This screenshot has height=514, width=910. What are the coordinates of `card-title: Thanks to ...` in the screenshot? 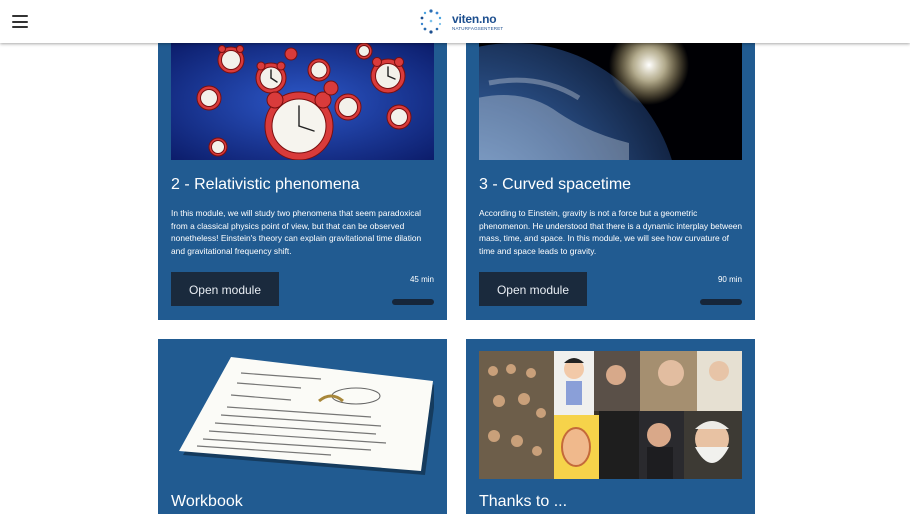 It's located at (523, 501).